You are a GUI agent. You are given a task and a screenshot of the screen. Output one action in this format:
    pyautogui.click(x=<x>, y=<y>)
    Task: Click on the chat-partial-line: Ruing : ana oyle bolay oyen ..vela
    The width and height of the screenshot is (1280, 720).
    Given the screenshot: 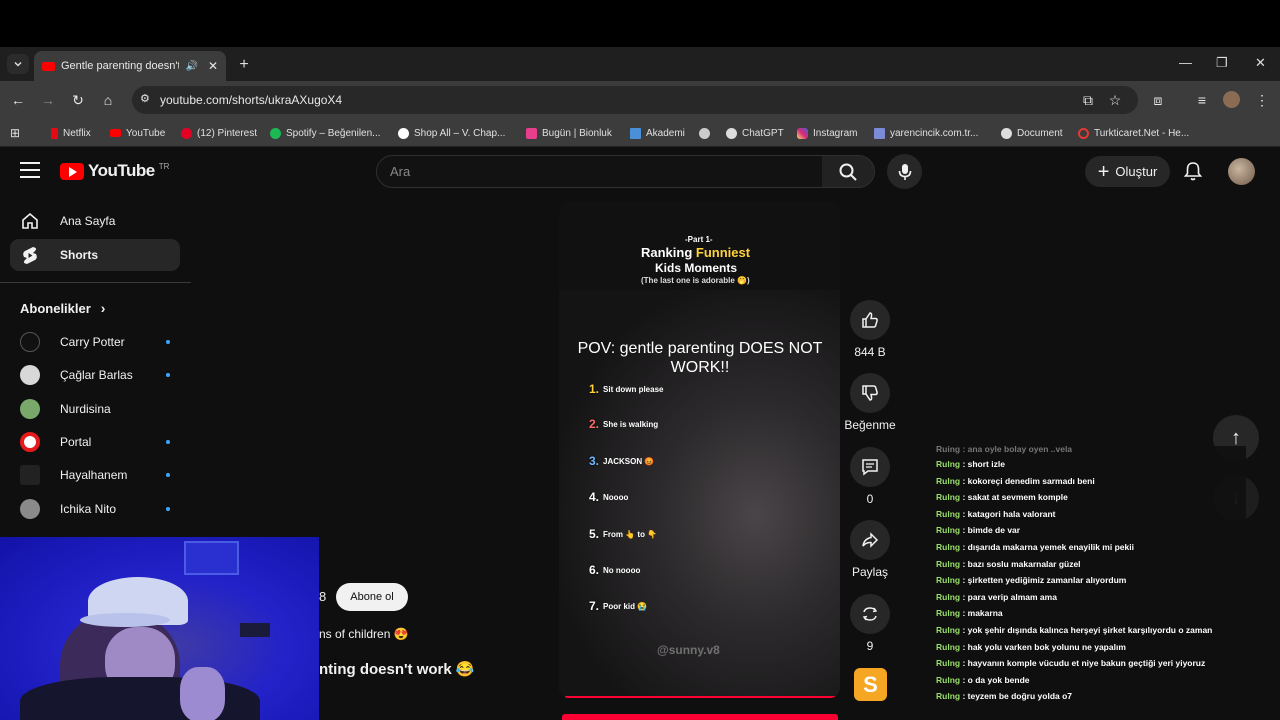 What is the action you would take?
    pyautogui.click(x=1004, y=450)
    